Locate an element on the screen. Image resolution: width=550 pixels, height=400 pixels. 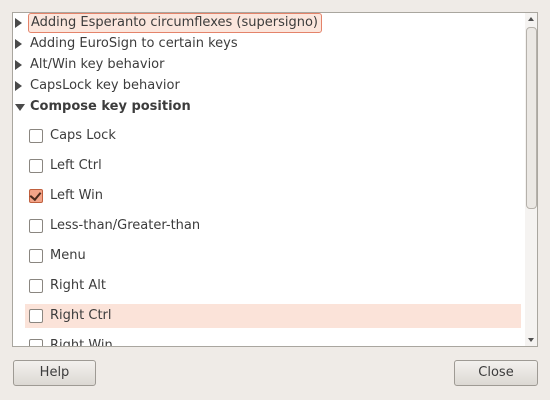
option-label: Left Win is located at coordinates (77, 195).